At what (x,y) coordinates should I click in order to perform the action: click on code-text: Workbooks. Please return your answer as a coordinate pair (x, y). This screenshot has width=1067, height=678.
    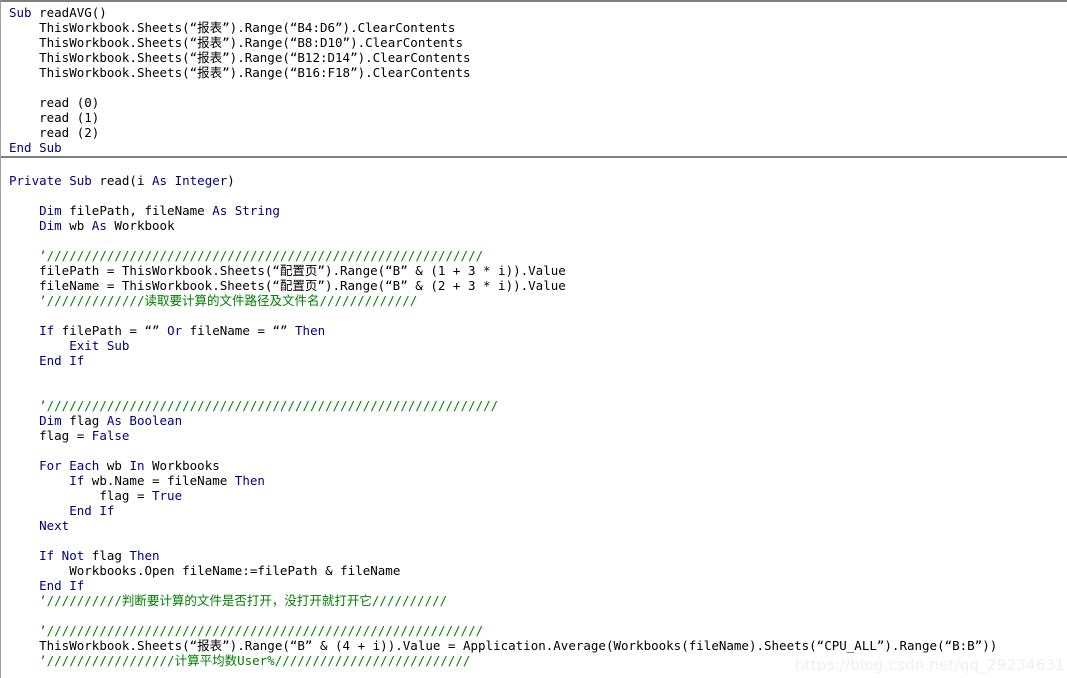
    Looking at the image, I should click on (182, 465).